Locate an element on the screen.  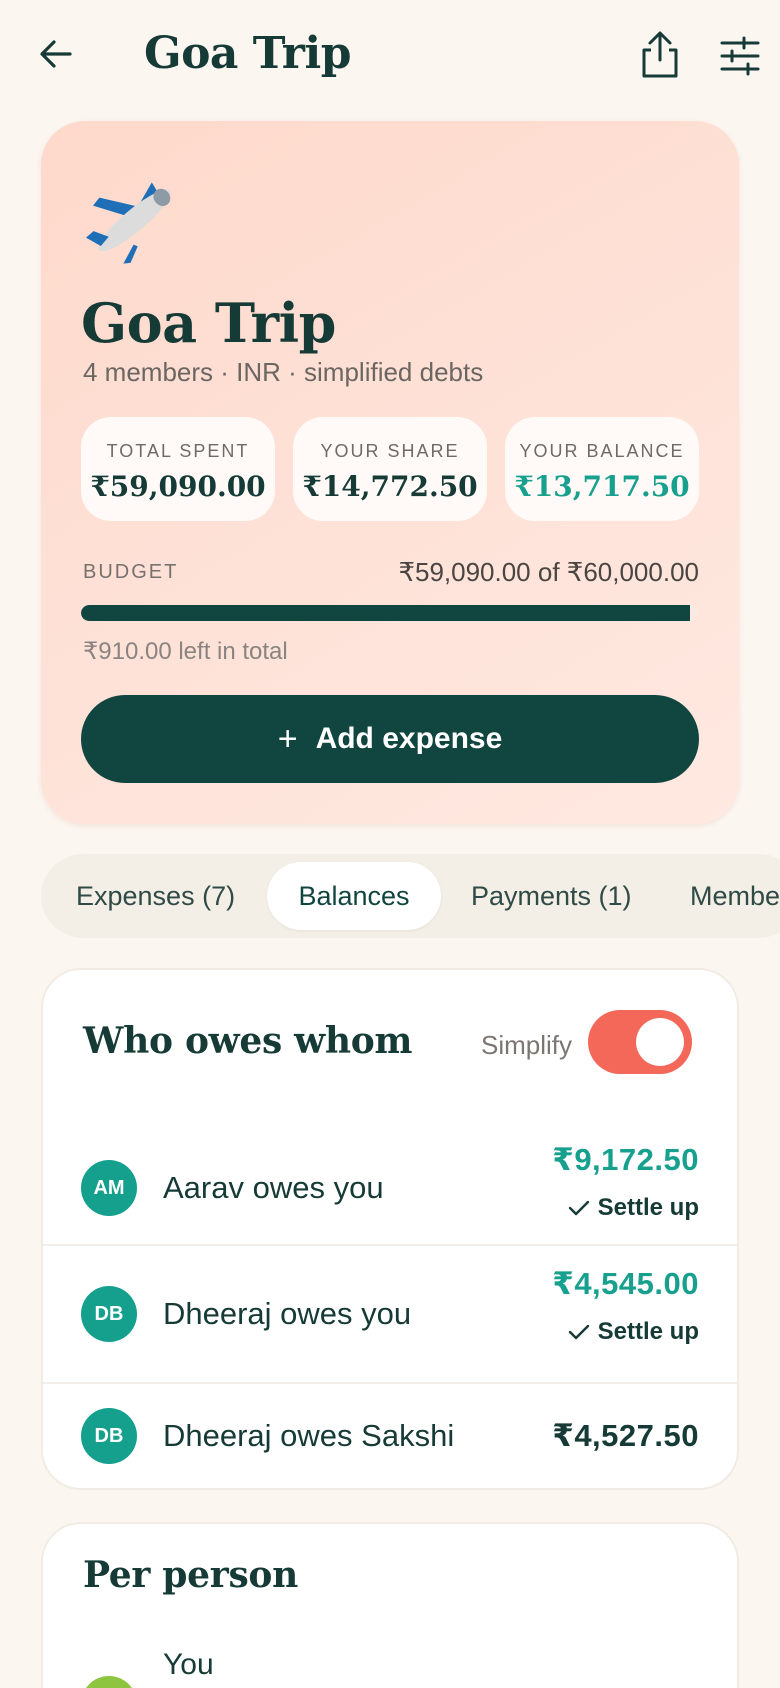
your-share-stat: YOUR SHARE ₹14,772.50 is located at coordinates (390, 469).